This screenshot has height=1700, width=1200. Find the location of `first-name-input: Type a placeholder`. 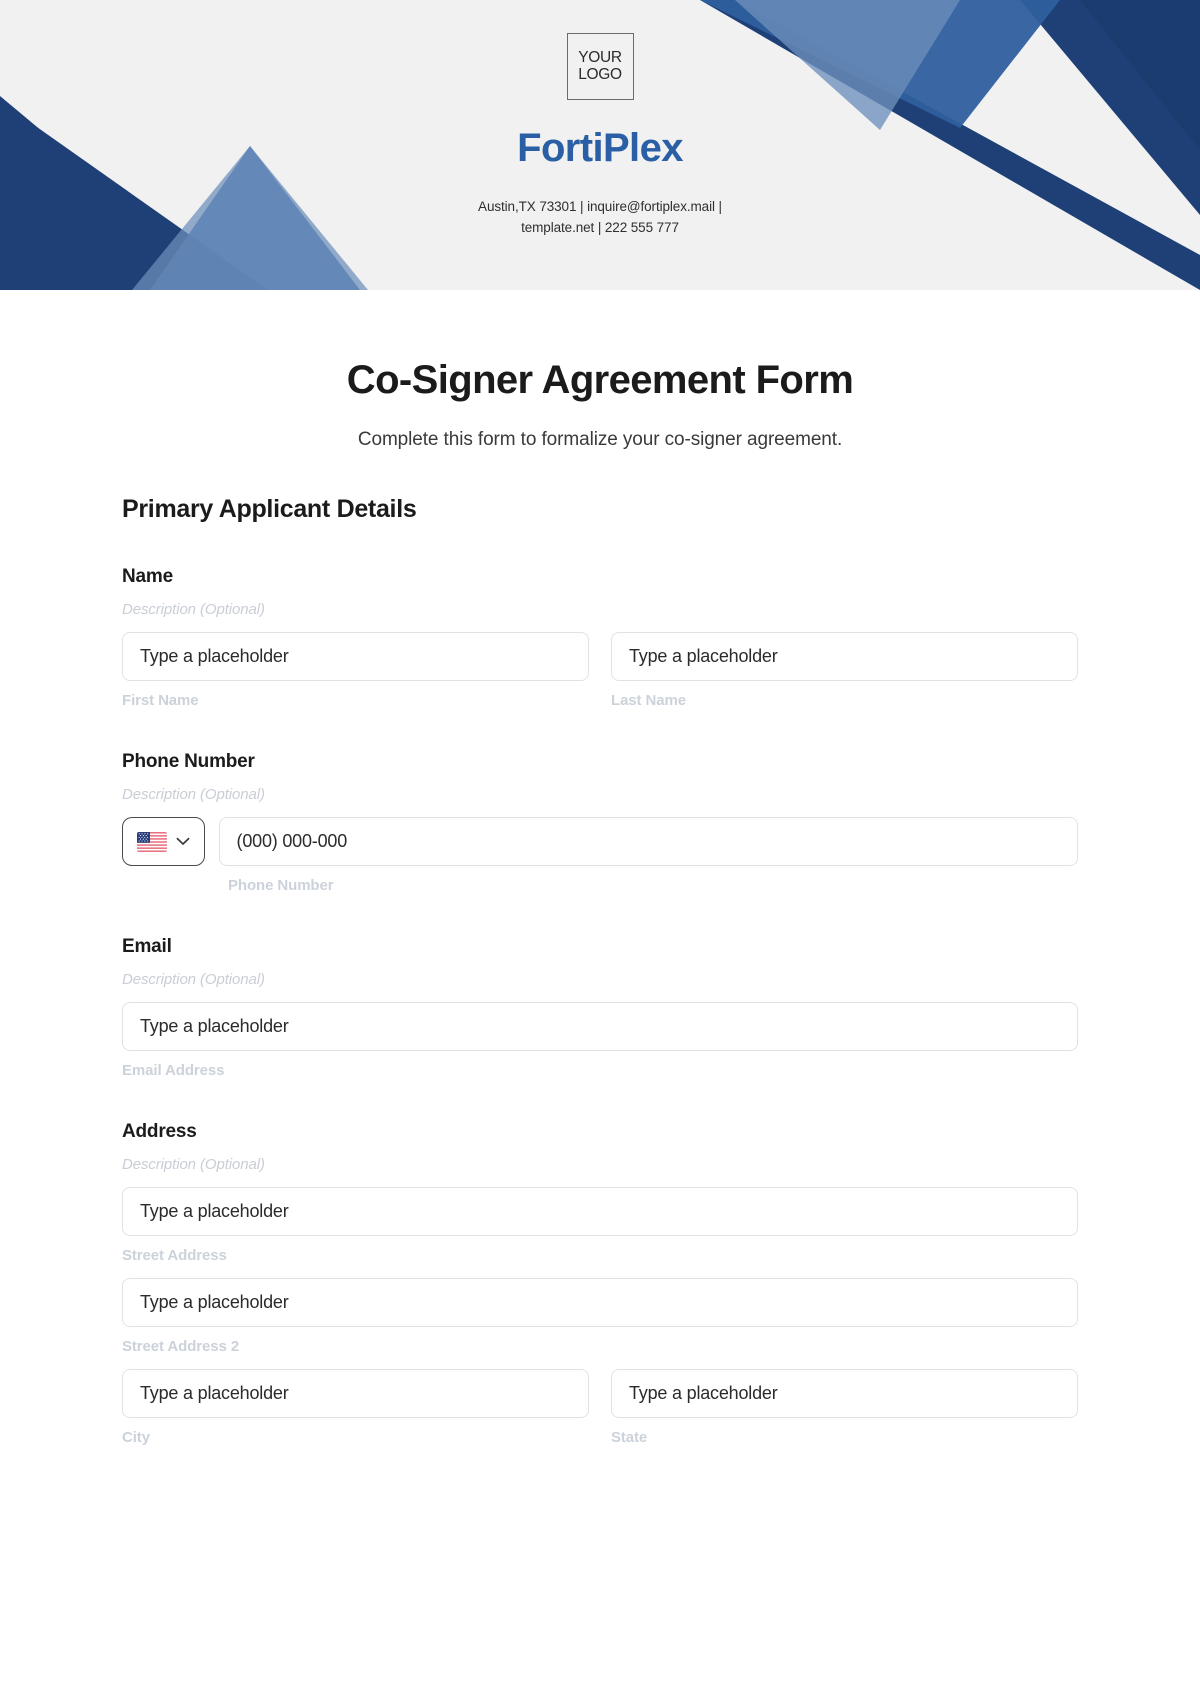

first-name-input: Type a placeholder is located at coordinates (355, 656).